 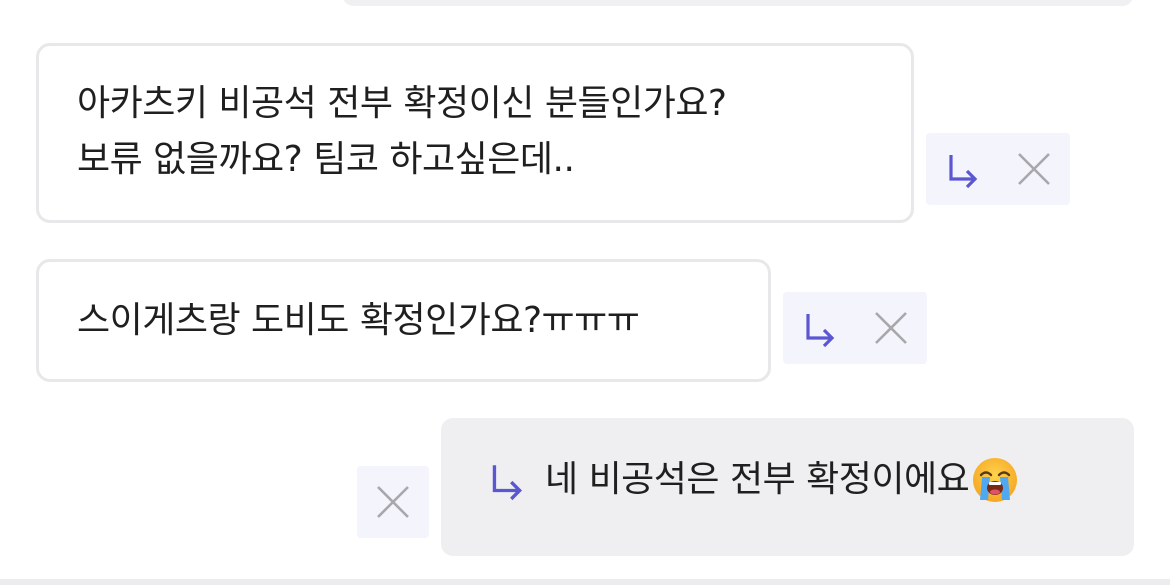 What do you see at coordinates (358, 320) in the screenshot?
I see `message-text: 스이게츠랑 도비도 확정인가요?ㅠㅠㅠ` at bounding box center [358, 320].